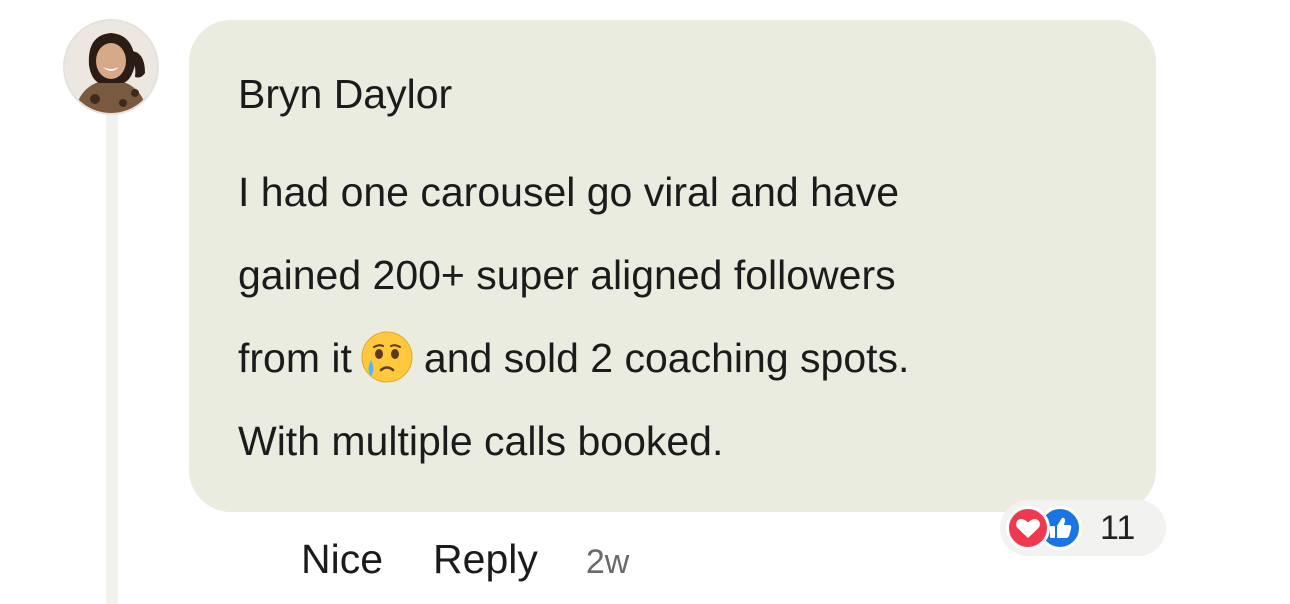 Image resolution: width=1290 pixels, height=604 pixels. I want to click on comment-timestamp: 2w, so click(607, 562).